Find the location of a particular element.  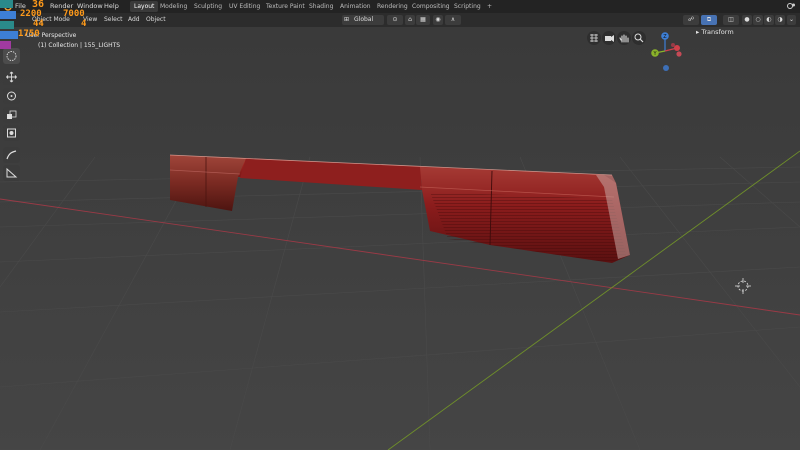

transform-orientation-dropdown: ⊞ Global is located at coordinates (363, 20).